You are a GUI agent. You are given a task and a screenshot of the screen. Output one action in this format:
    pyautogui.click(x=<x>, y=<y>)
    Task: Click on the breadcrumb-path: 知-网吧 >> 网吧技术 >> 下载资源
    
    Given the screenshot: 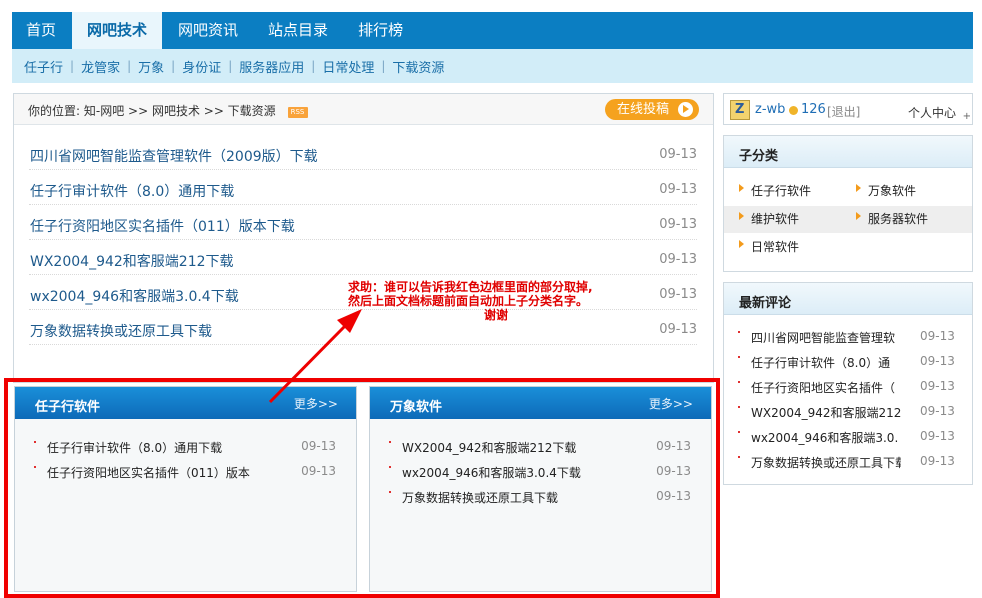 What is the action you would take?
    pyautogui.click(x=180, y=111)
    